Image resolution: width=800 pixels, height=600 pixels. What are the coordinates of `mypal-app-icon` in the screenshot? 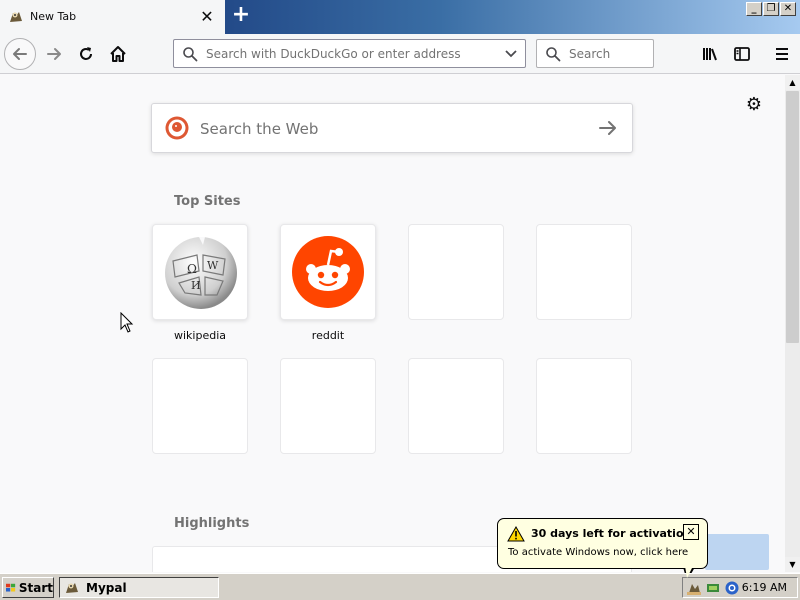 It's located at (72, 587).